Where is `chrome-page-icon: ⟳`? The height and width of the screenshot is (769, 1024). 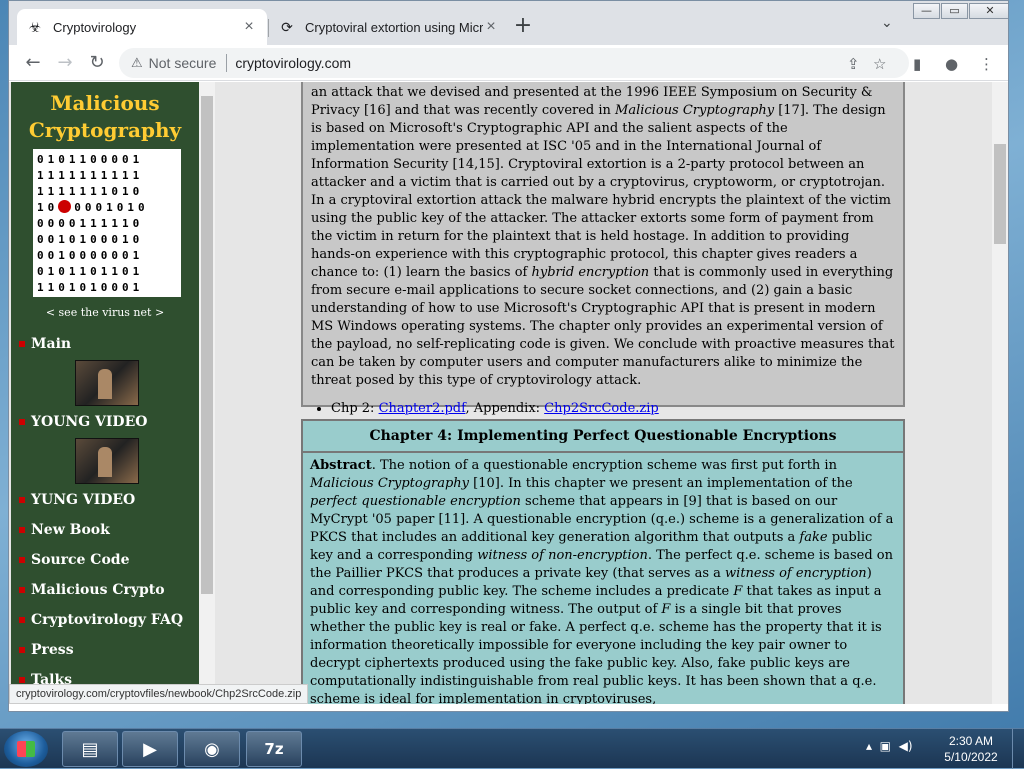 chrome-page-icon: ⟳ is located at coordinates (287, 26).